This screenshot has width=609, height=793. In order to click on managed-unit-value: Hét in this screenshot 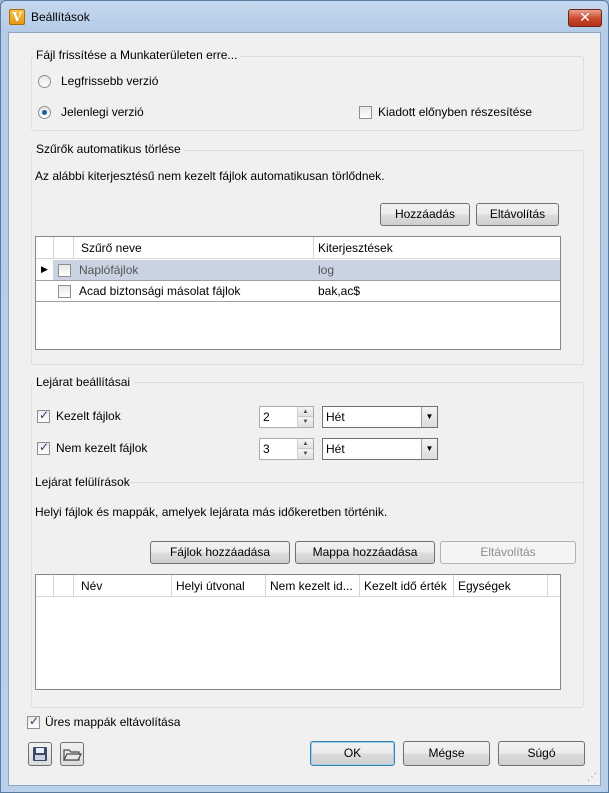, I will do `click(335, 417)`.